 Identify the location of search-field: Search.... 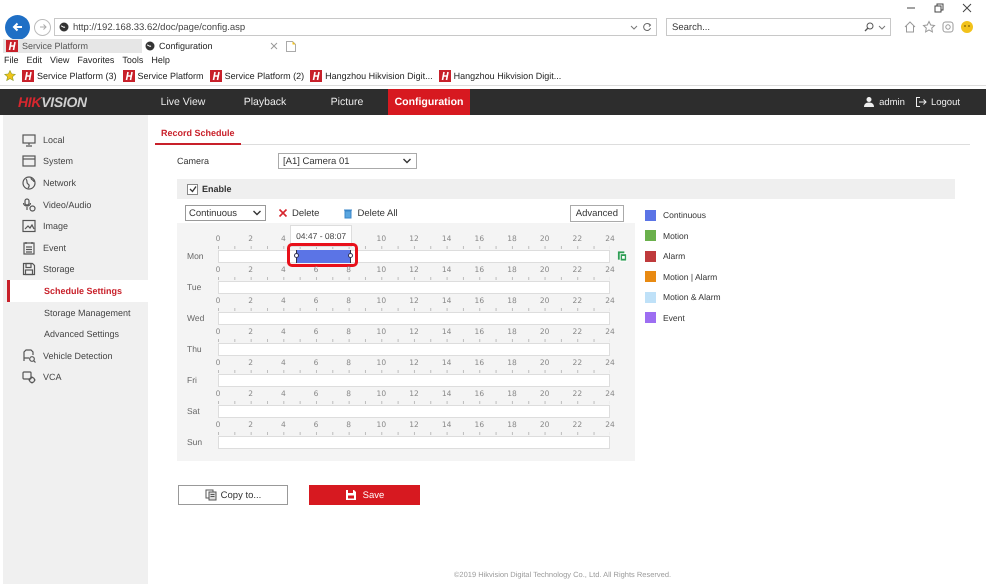
(778, 27).